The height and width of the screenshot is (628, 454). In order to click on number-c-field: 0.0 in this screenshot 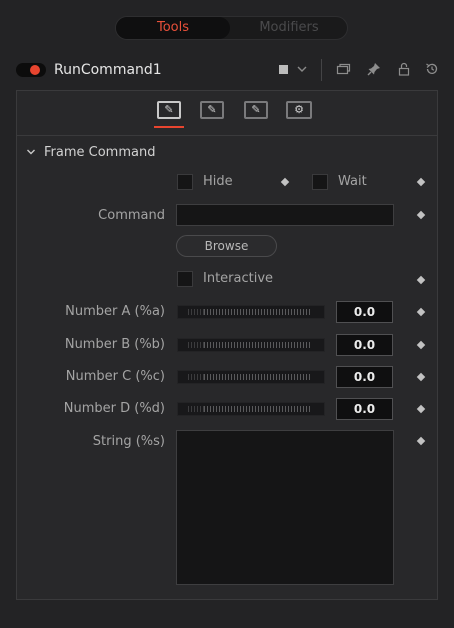, I will do `click(364, 377)`.